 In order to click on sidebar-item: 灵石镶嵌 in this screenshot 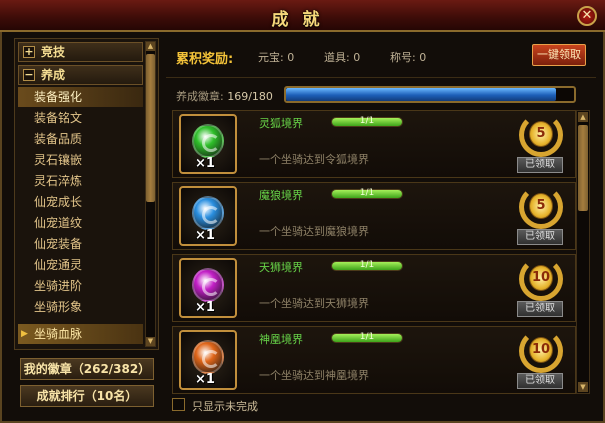, I will do `click(80, 160)`.